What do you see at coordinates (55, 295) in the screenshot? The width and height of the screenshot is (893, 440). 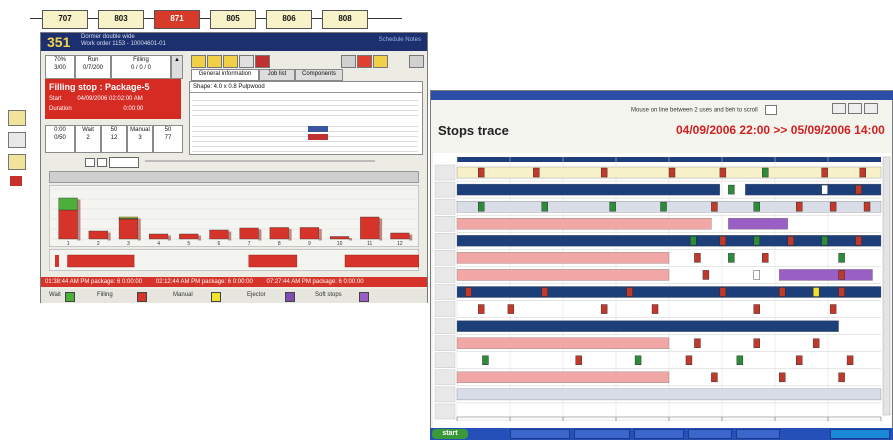 I see `legend-label: Wait` at bounding box center [55, 295].